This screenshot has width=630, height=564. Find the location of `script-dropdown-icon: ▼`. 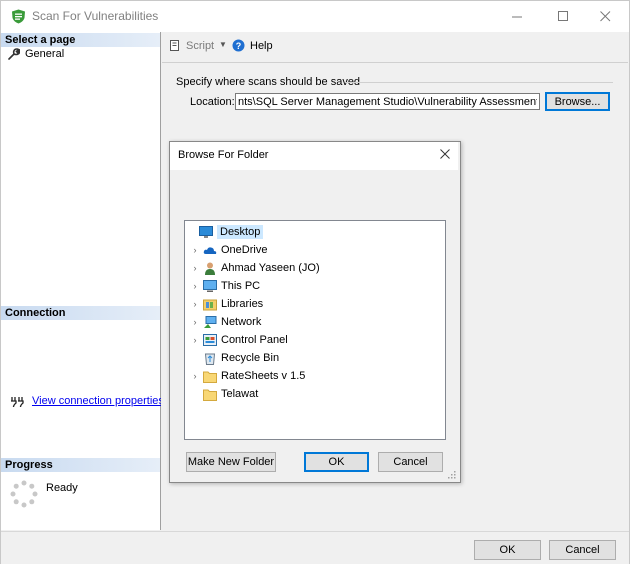

script-dropdown-icon: ▼ is located at coordinates (223, 44).